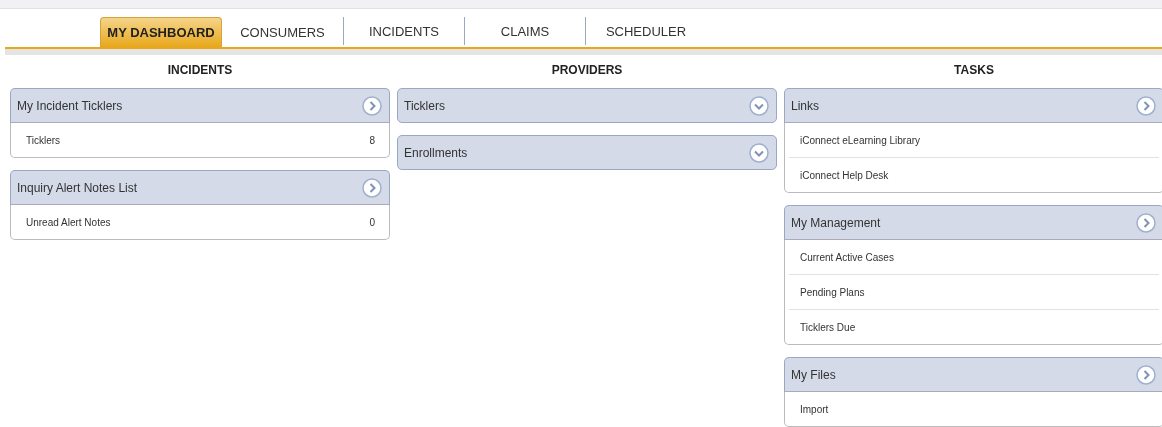 The width and height of the screenshot is (1162, 427). Describe the element at coordinates (524, 31) in the screenshot. I see `nav-tab: CLAIMS` at that location.